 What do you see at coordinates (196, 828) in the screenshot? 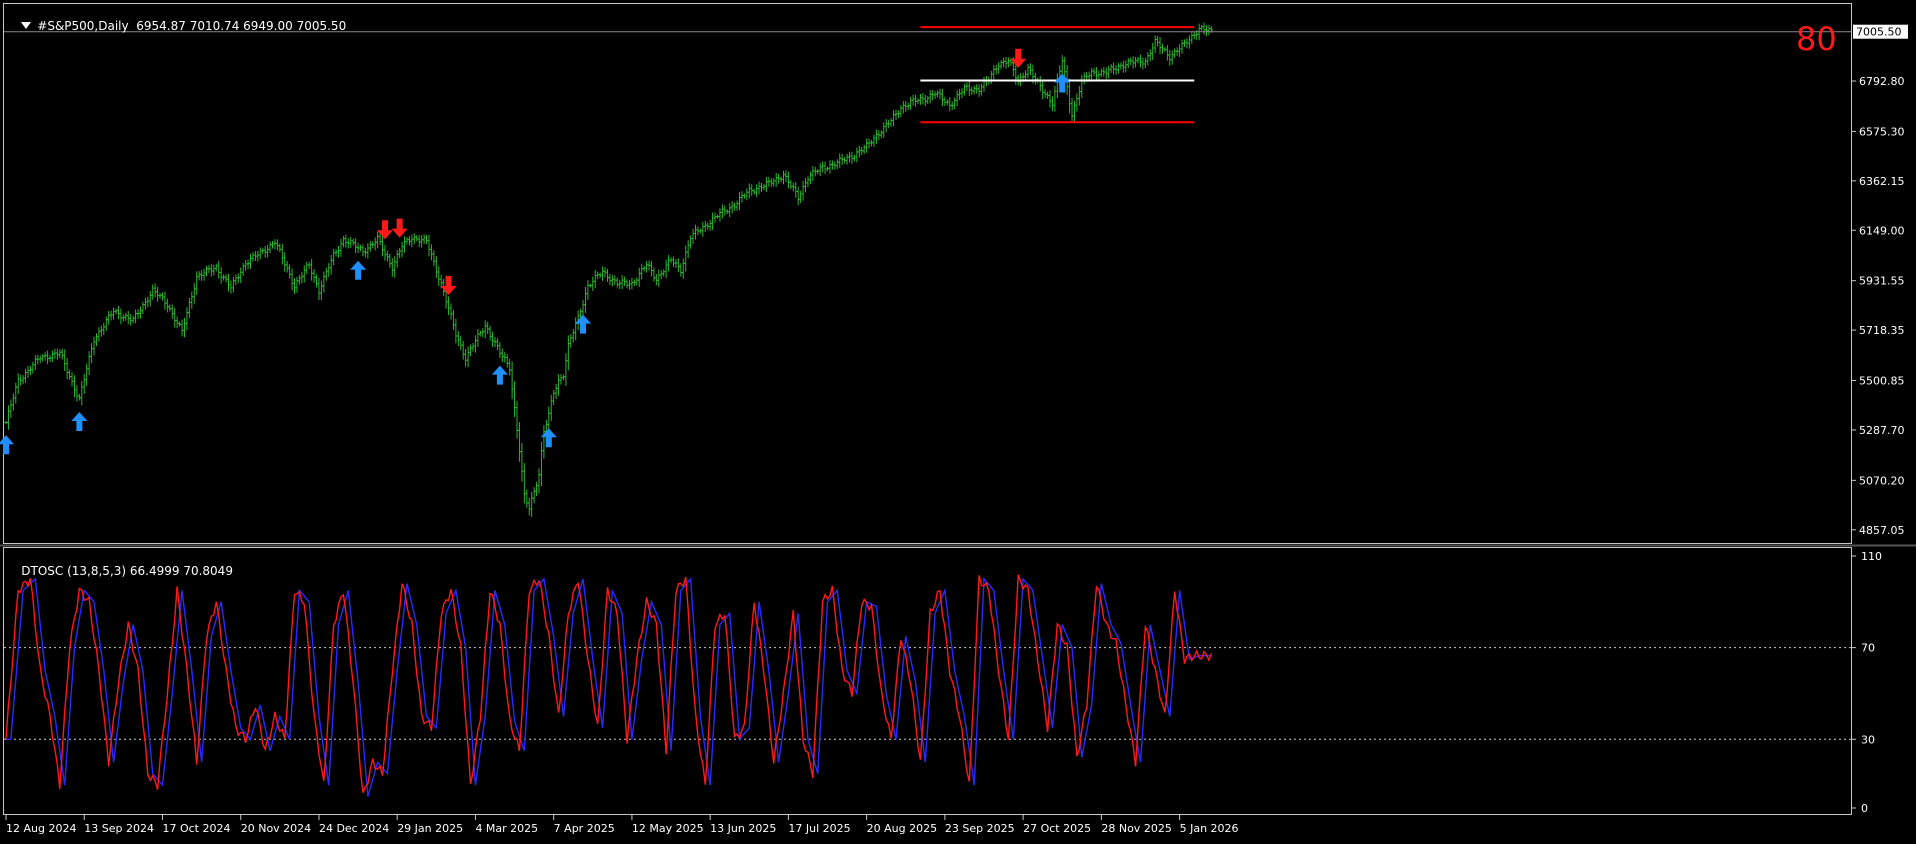
I see `x-tick-label: 17 Oct 2024` at bounding box center [196, 828].